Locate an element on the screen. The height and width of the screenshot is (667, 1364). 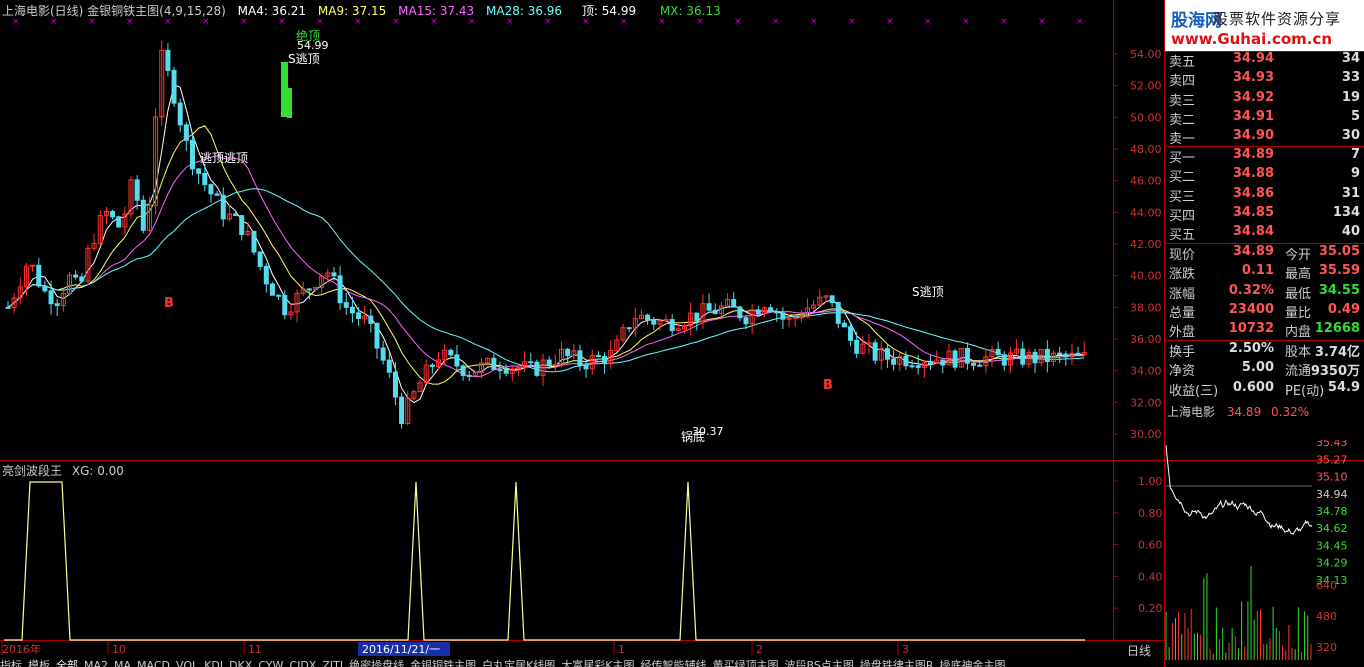
indicator-tab: 绝密操盘线 is located at coordinates (376, 663).